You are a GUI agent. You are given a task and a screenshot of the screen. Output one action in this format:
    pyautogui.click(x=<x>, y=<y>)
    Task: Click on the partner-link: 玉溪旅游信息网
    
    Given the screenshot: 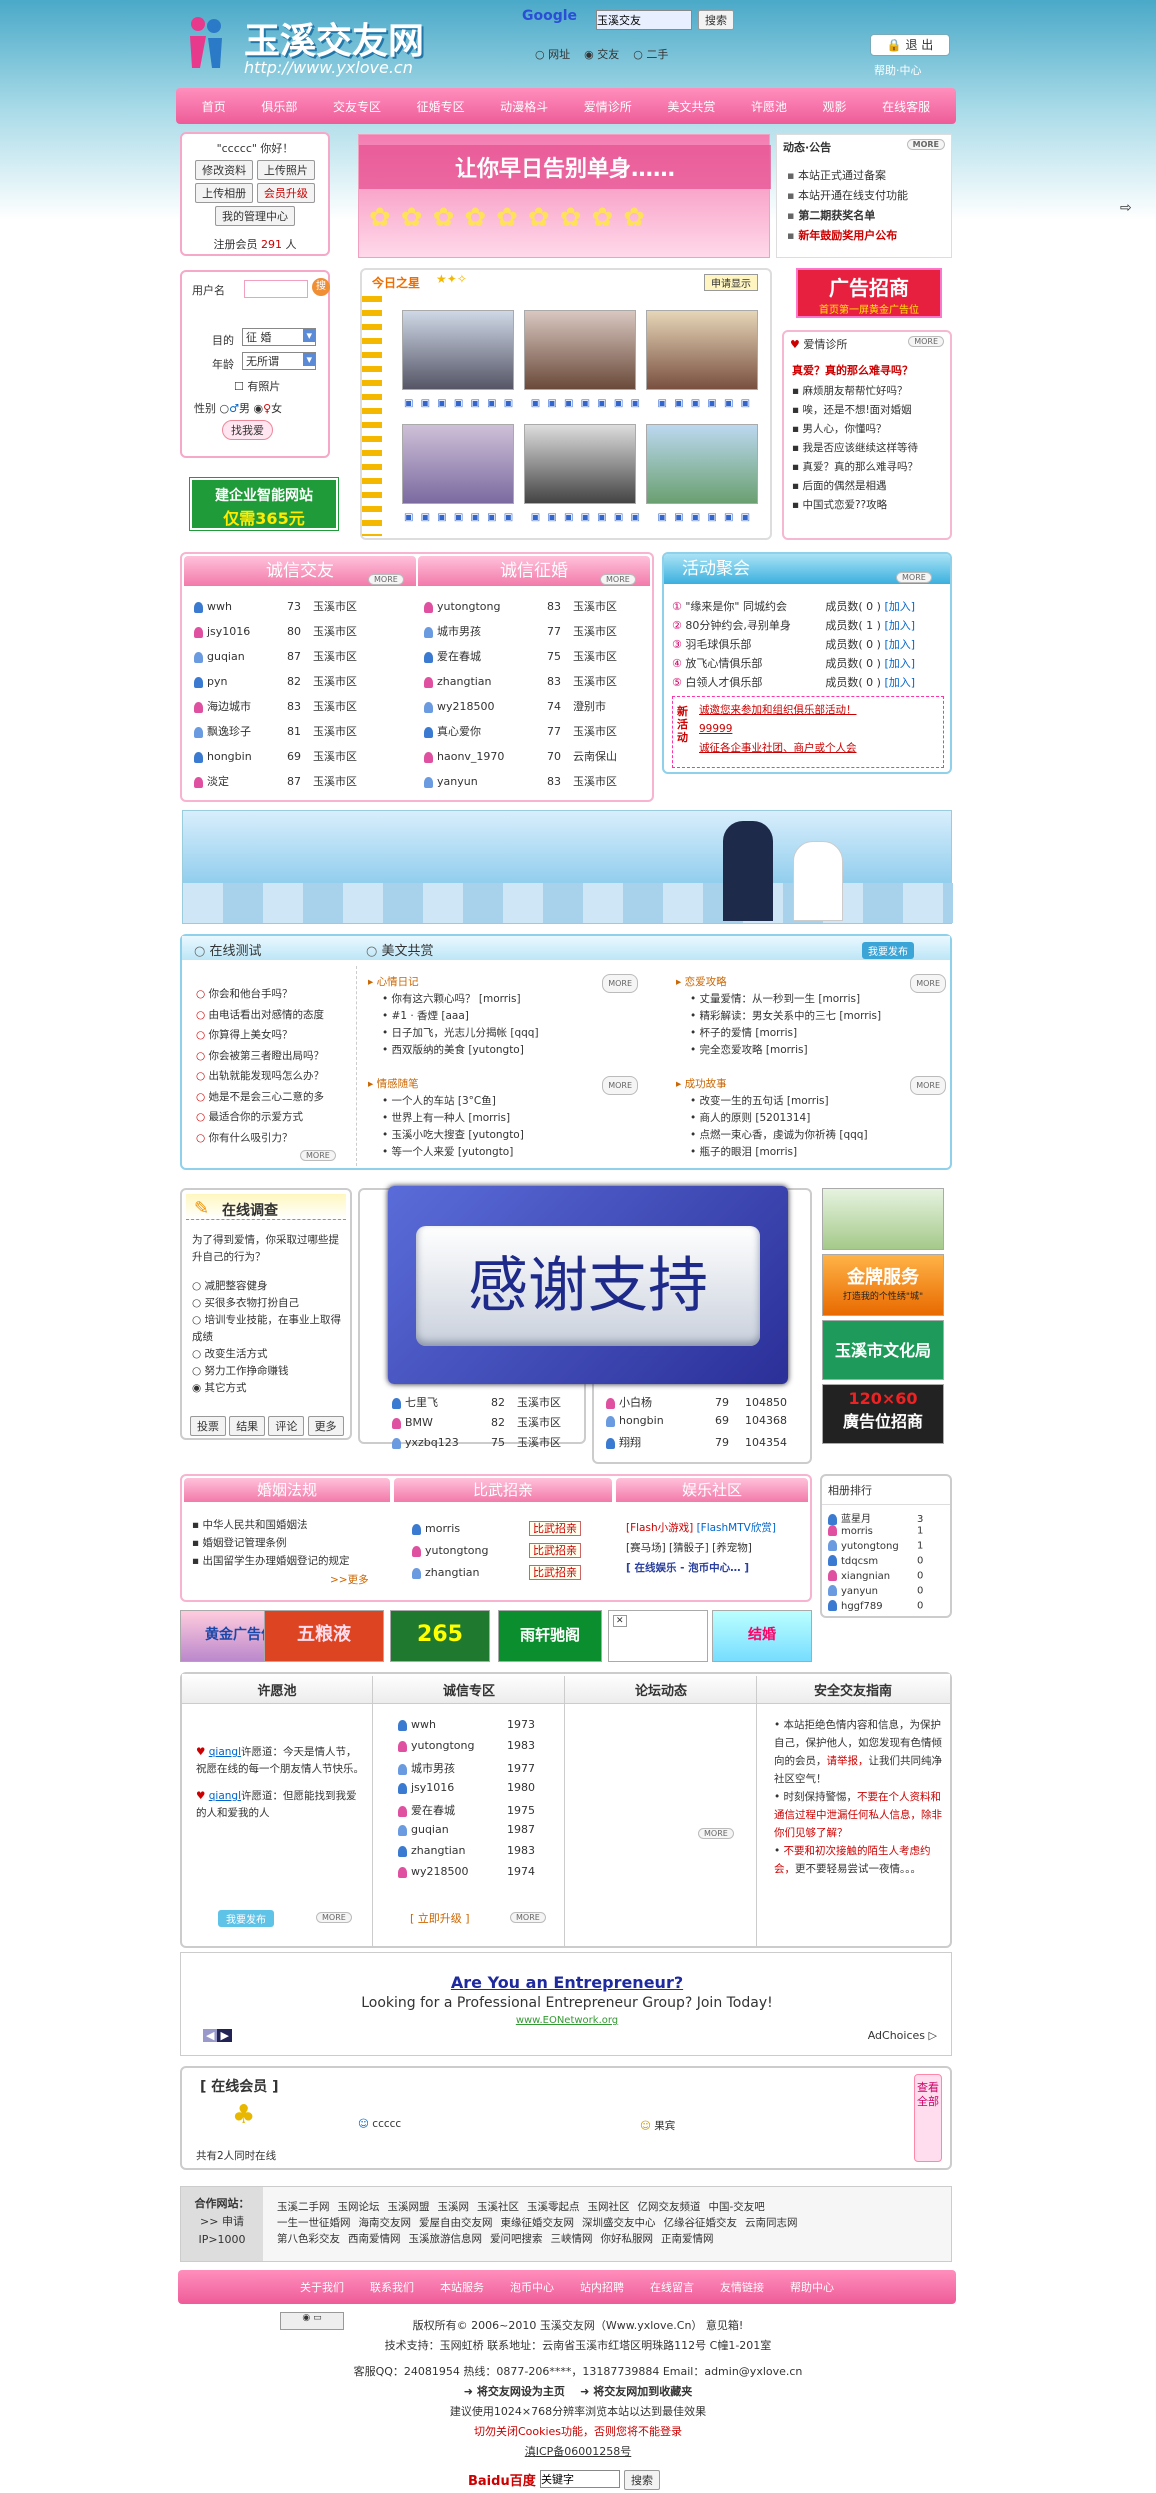 What is the action you would take?
    pyautogui.click(x=446, y=2239)
    